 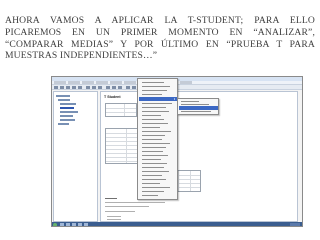 I want to click on taskbar-clock, so click(x=295, y=224).